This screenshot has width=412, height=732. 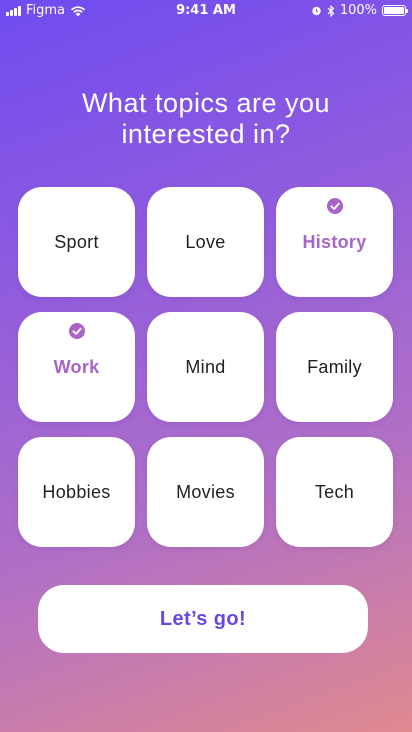 I want to click on topic-label: Love, so click(x=205, y=241).